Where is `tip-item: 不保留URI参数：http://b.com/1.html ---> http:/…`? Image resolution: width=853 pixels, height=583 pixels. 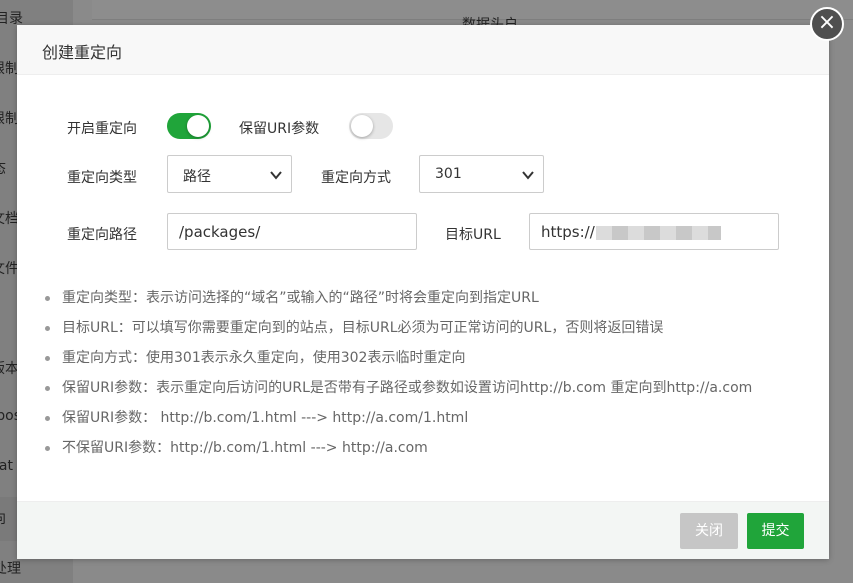
tip-item: 不保留URI参数：http://b.com/1.html ---> http:/… is located at coordinates (435, 453).